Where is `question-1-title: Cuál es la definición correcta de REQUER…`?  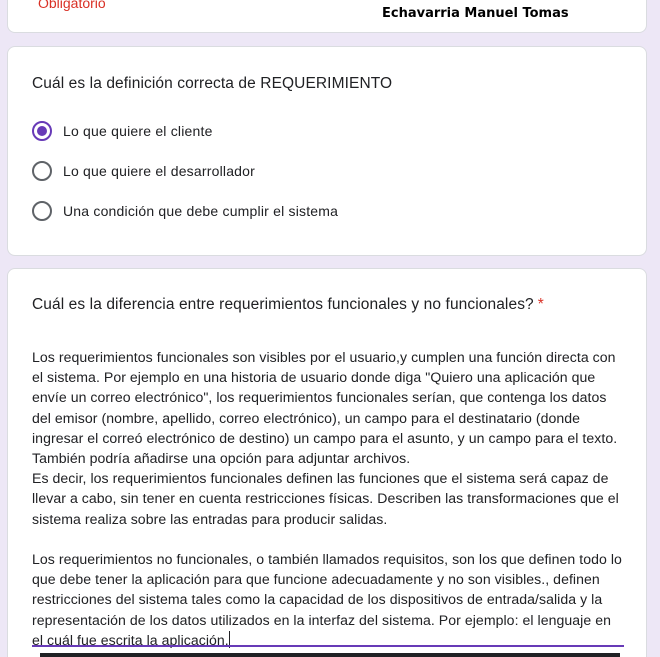 question-1-title: Cuál es la definición correcta de REQUER… is located at coordinates (212, 83).